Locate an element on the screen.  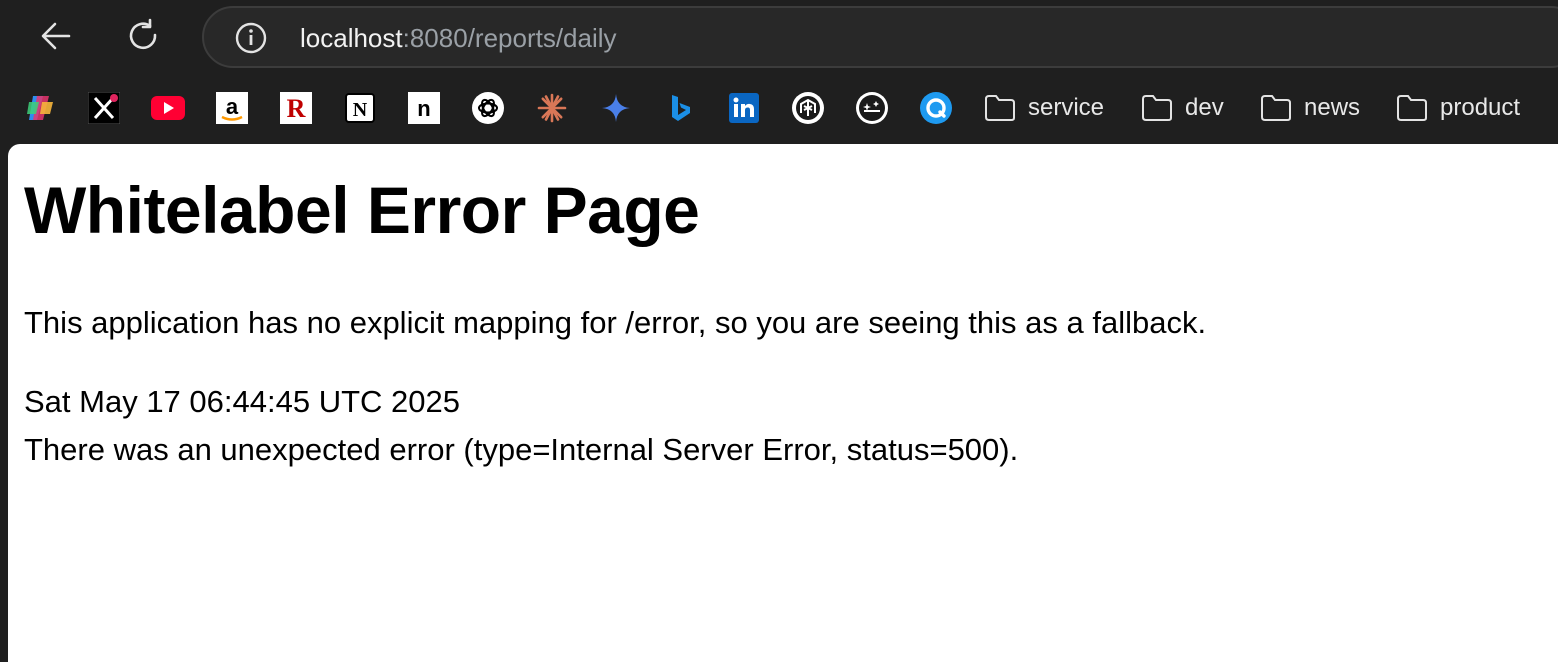
bookmark-folder-news: news is located at coordinates (1310, 108).